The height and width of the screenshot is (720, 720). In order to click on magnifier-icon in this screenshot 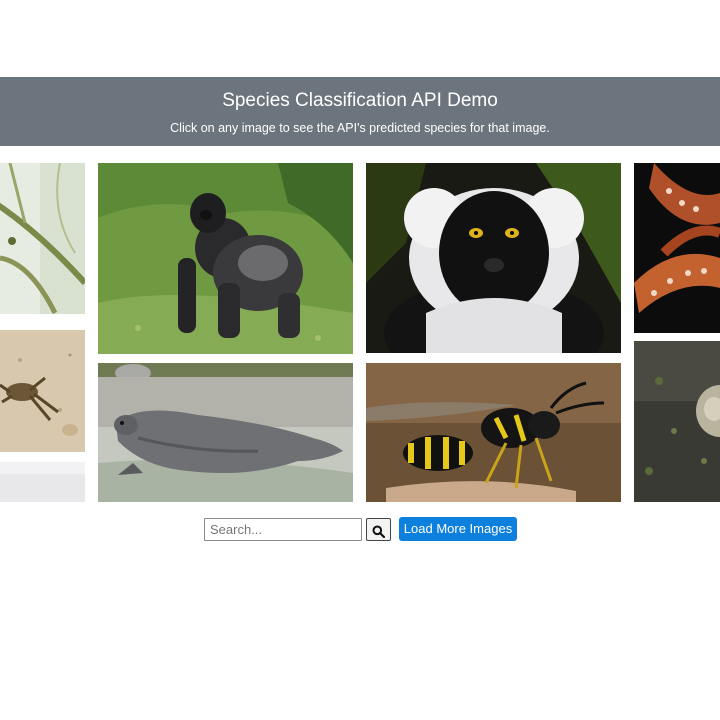, I will do `click(378, 531)`.